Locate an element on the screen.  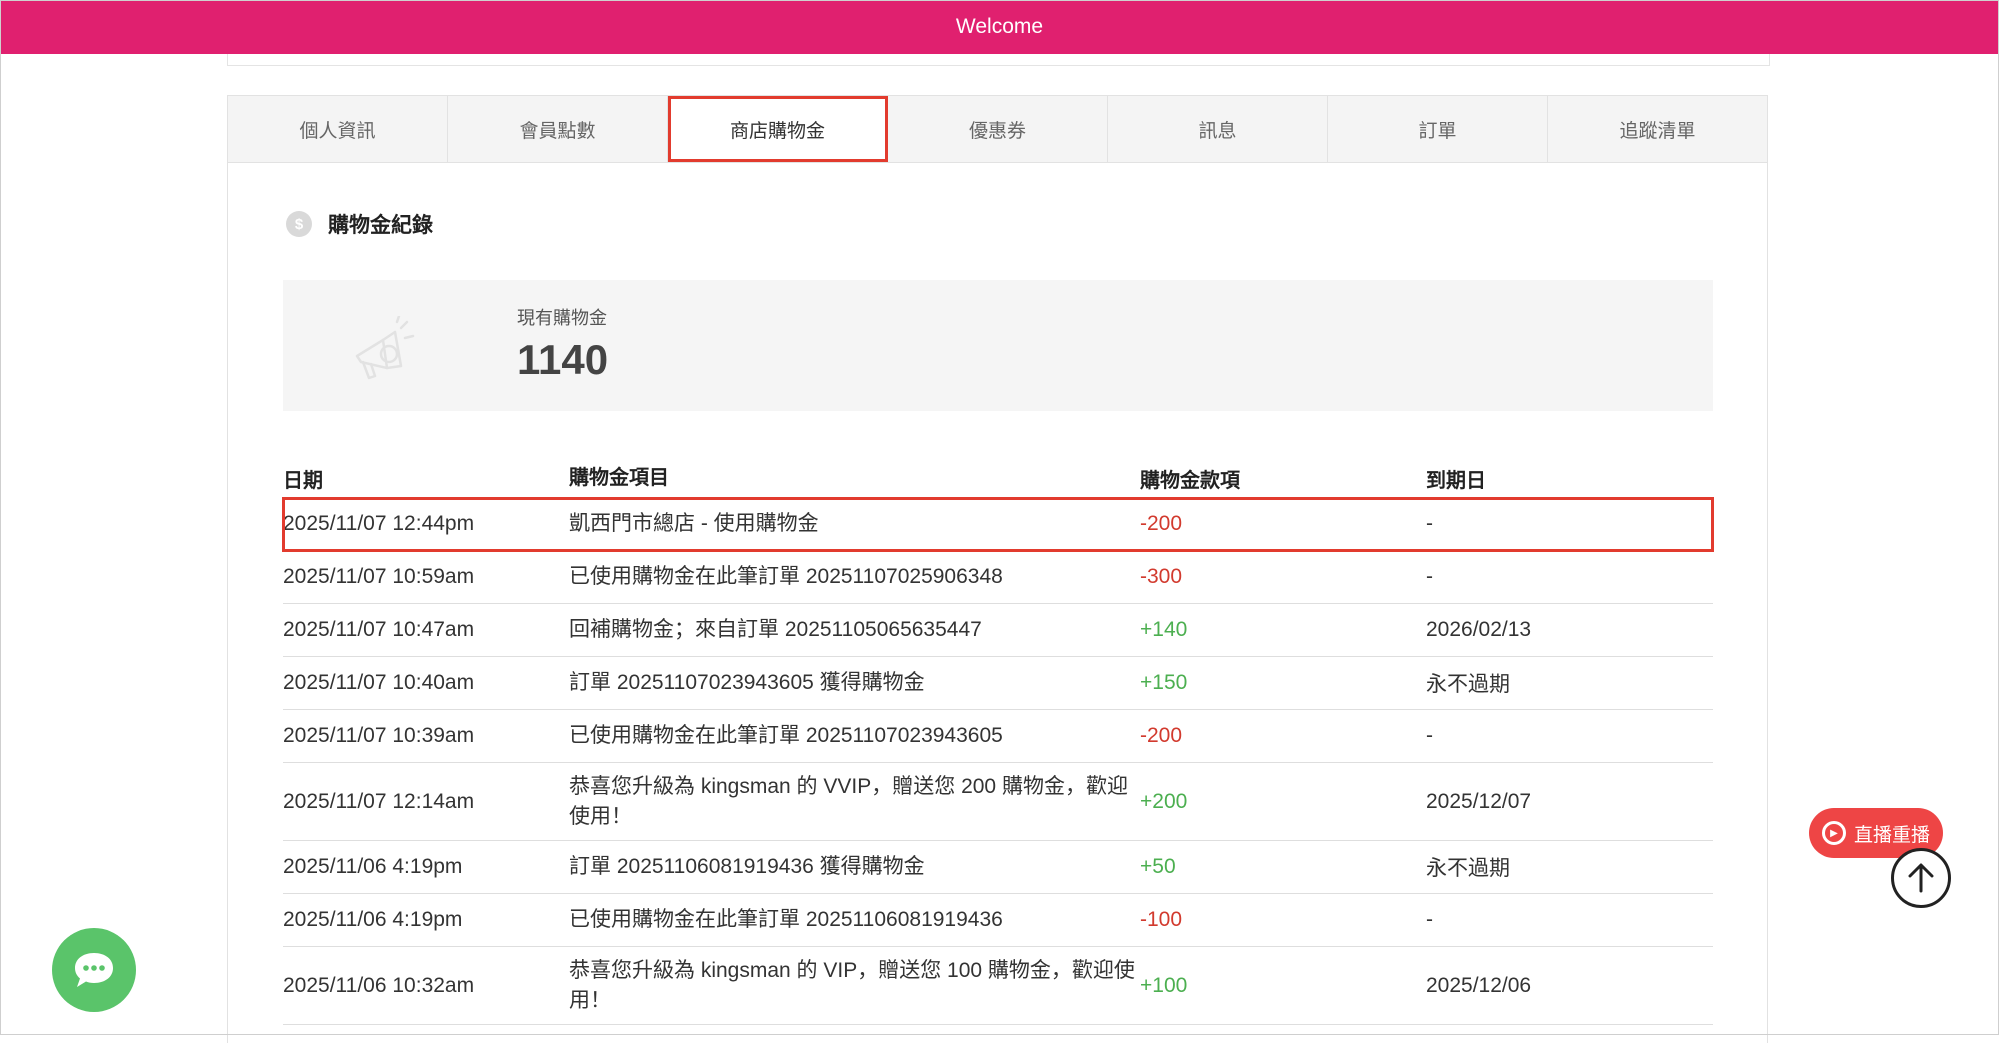
row-amount: +150 is located at coordinates (1164, 682).